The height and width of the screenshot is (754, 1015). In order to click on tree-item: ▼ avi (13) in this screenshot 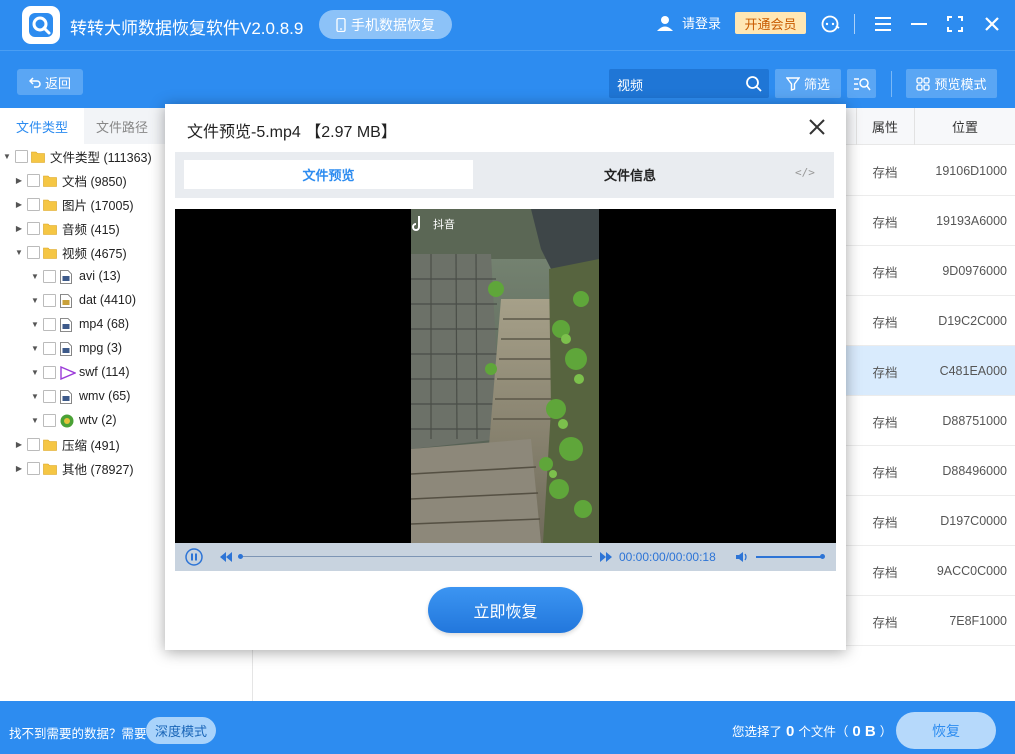, I will do `click(75, 276)`.